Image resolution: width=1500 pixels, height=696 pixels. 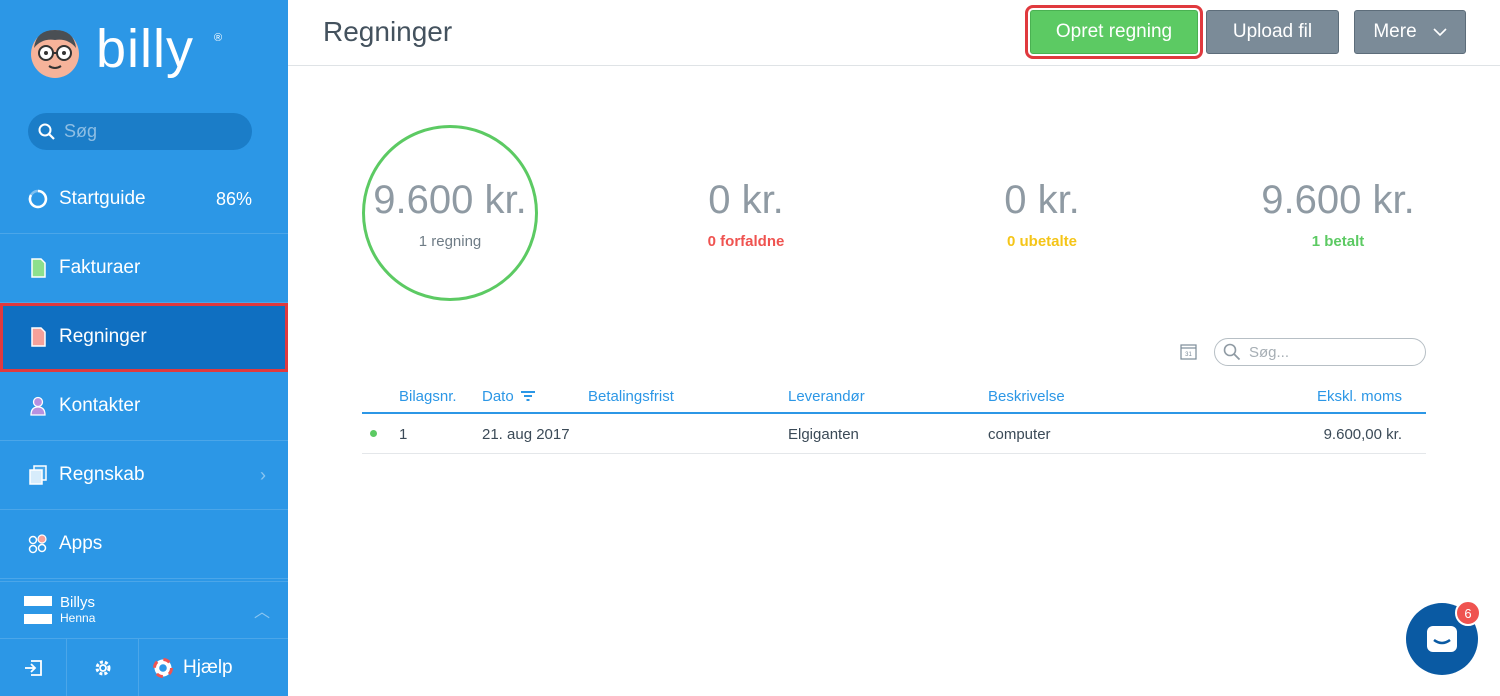 I want to click on billy-logo: billy ®, so click(x=125, y=51).